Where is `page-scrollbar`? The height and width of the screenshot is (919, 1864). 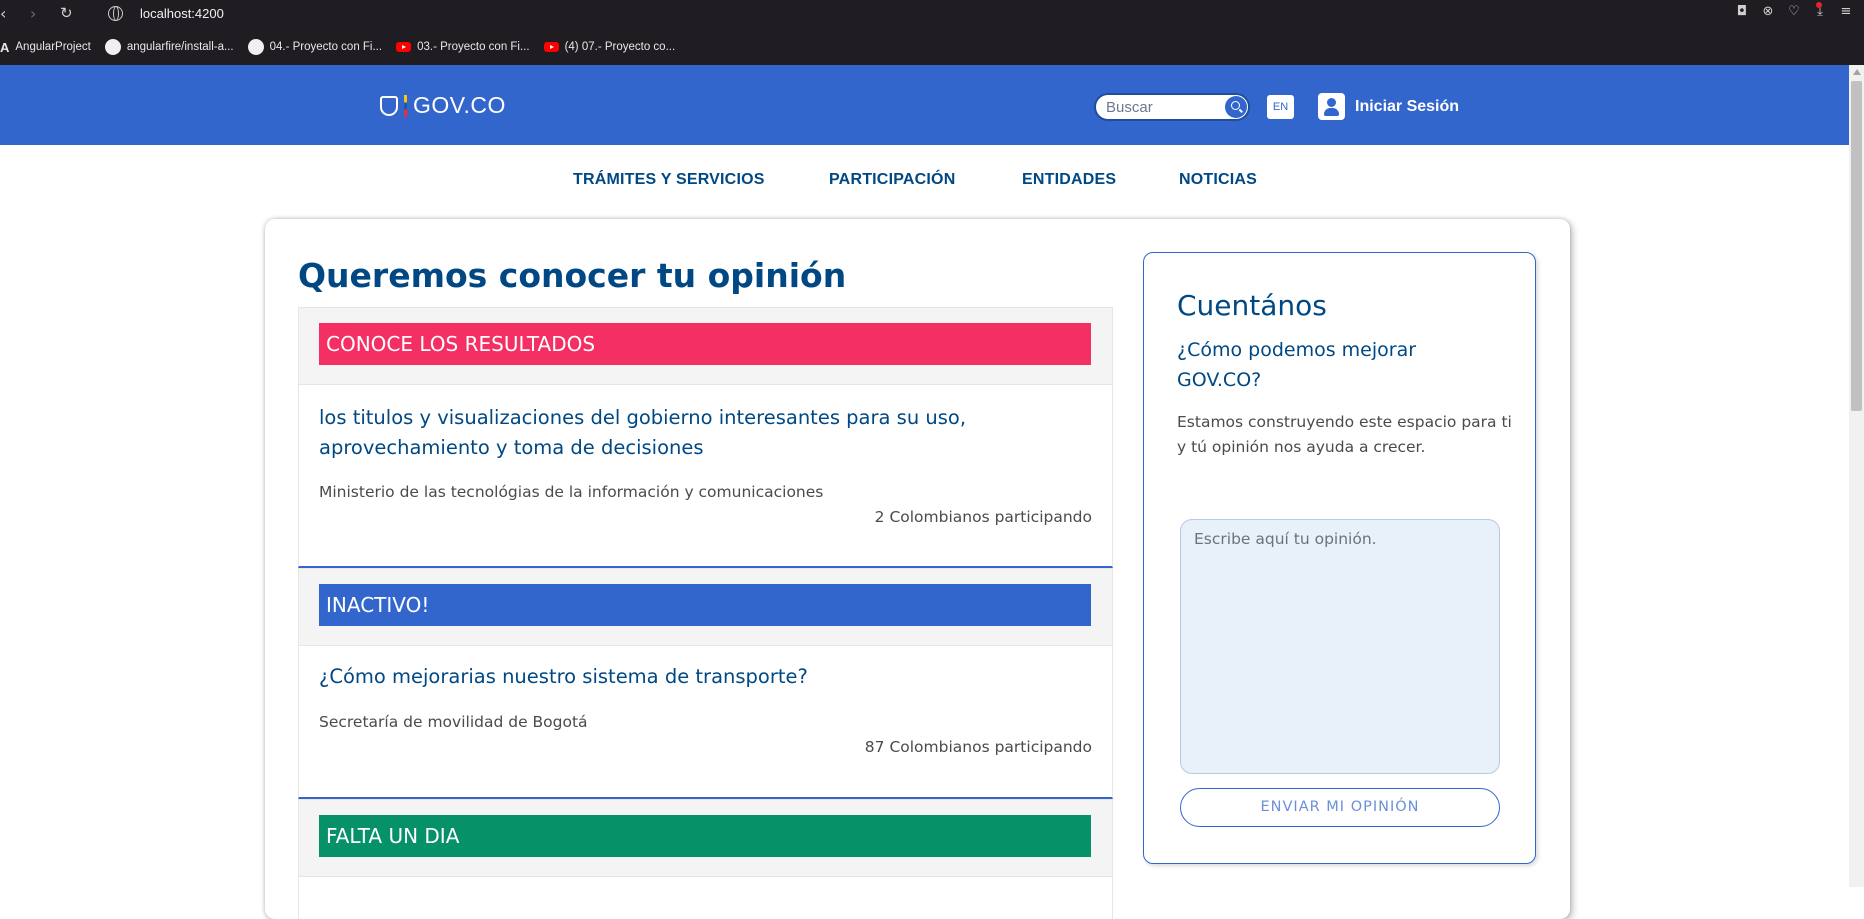
page-scrollbar is located at coordinates (1856, 476).